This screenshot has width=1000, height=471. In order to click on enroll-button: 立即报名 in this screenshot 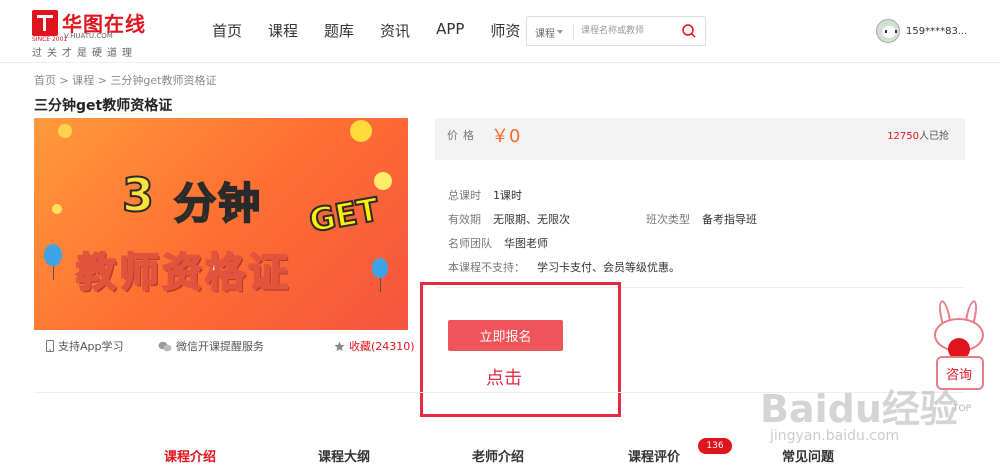, I will do `click(505, 335)`.